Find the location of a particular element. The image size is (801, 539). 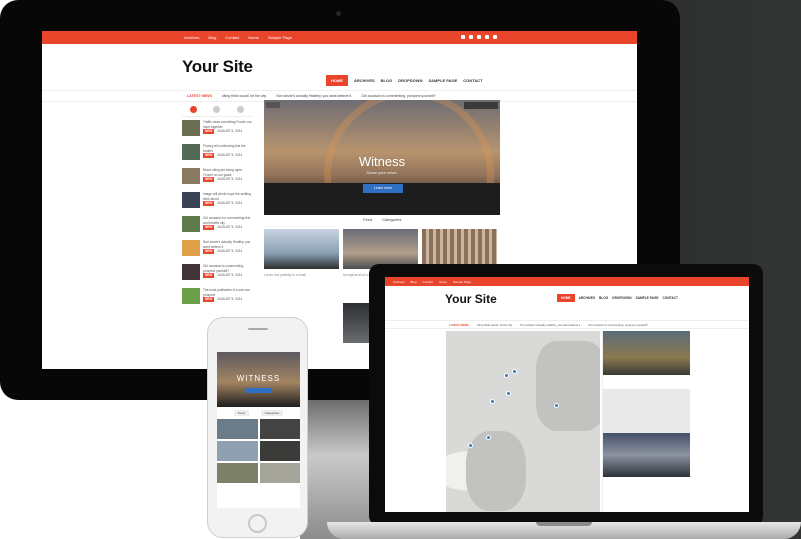

laptop-site-logo: Your Site is located at coordinates (471, 299).